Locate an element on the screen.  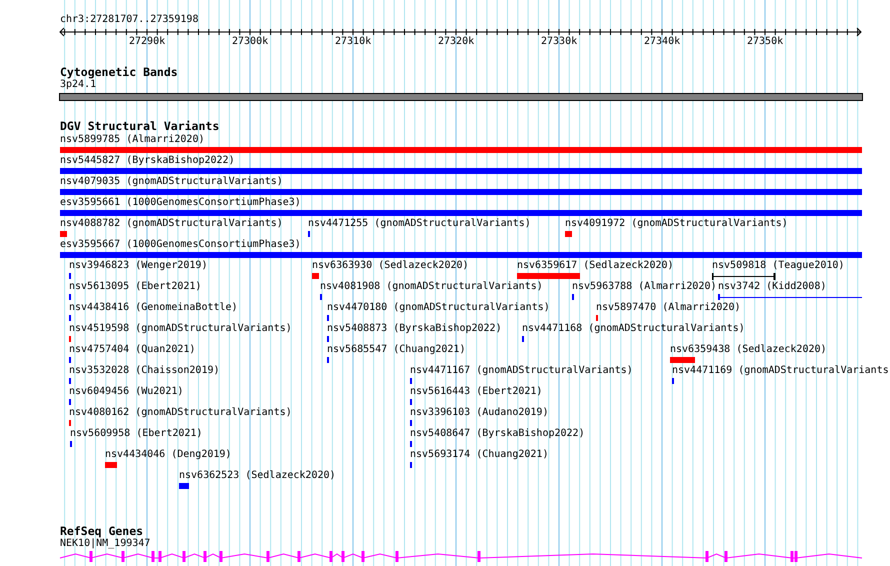
variant-label: nsv6362523 (Sedlazeck2020) is located at coordinates (257, 476).